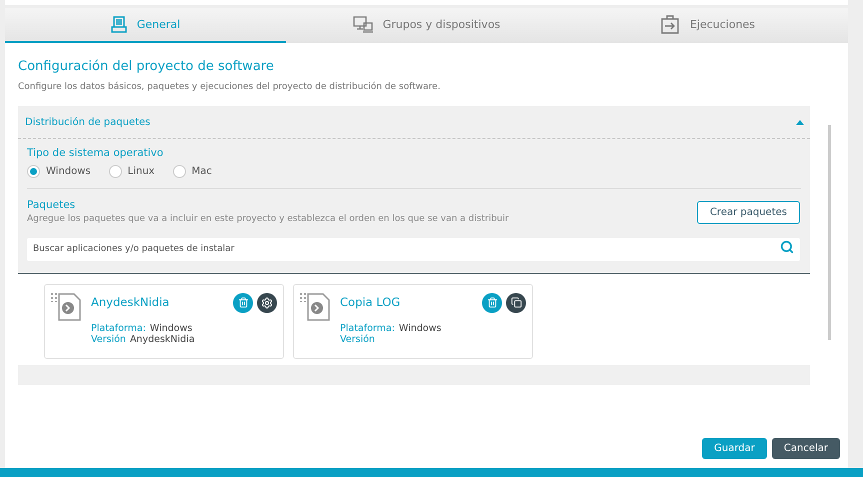  Describe the element at coordinates (230, 87) in the screenshot. I see `page-subtitle: Configure los datos básicos, paquetes y ejecuciones del proyecto de distribución de software.` at that location.